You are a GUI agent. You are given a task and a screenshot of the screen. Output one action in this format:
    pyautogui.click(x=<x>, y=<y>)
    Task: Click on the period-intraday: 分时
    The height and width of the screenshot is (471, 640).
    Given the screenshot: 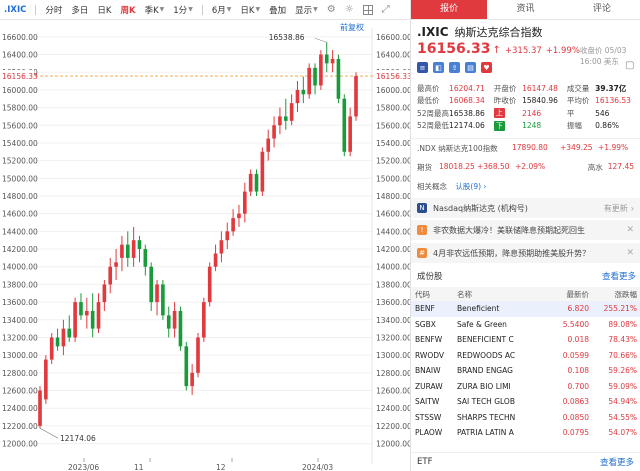 What is the action you would take?
    pyautogui.click(x=53, y=10)
    